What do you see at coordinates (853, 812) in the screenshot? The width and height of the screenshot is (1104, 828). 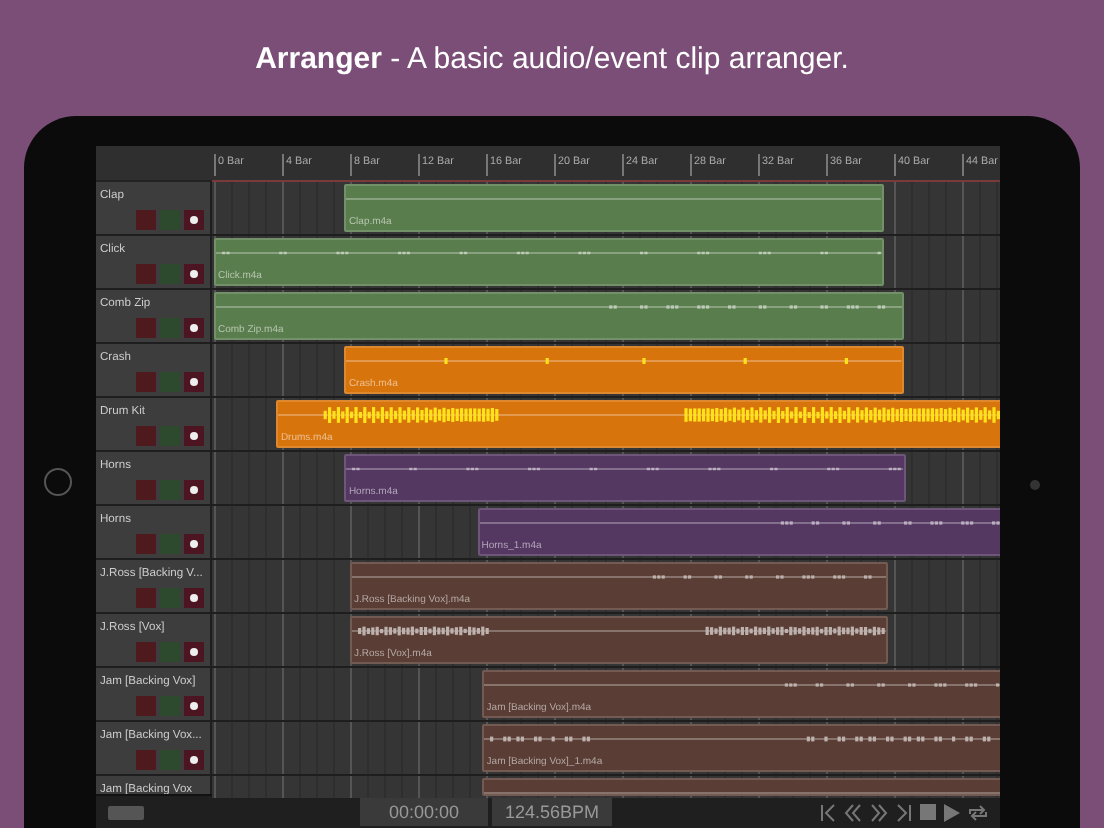 I see `rewind-icon` at bounding box center [853, 812].